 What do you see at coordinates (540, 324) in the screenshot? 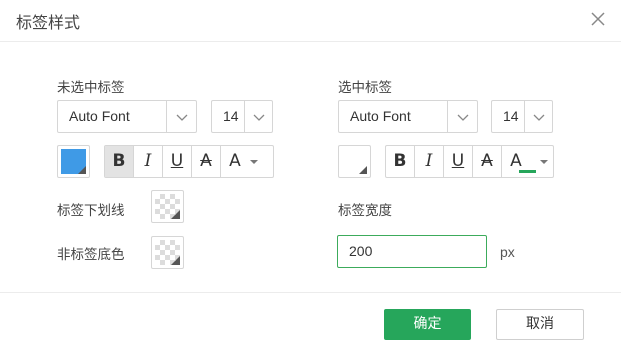
I see `cancel-button: 取消` at bounding box center [540, 324].